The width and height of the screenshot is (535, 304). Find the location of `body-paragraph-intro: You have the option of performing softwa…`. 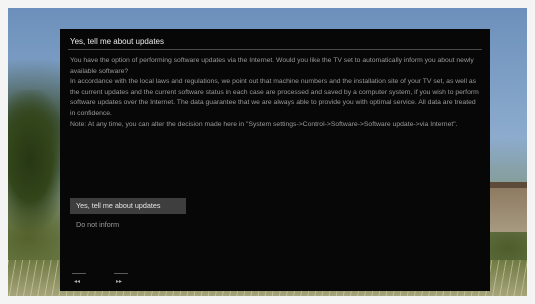

body-paragraph-intro: You have the option of performing softwa… is located at coordinates (272, 66).